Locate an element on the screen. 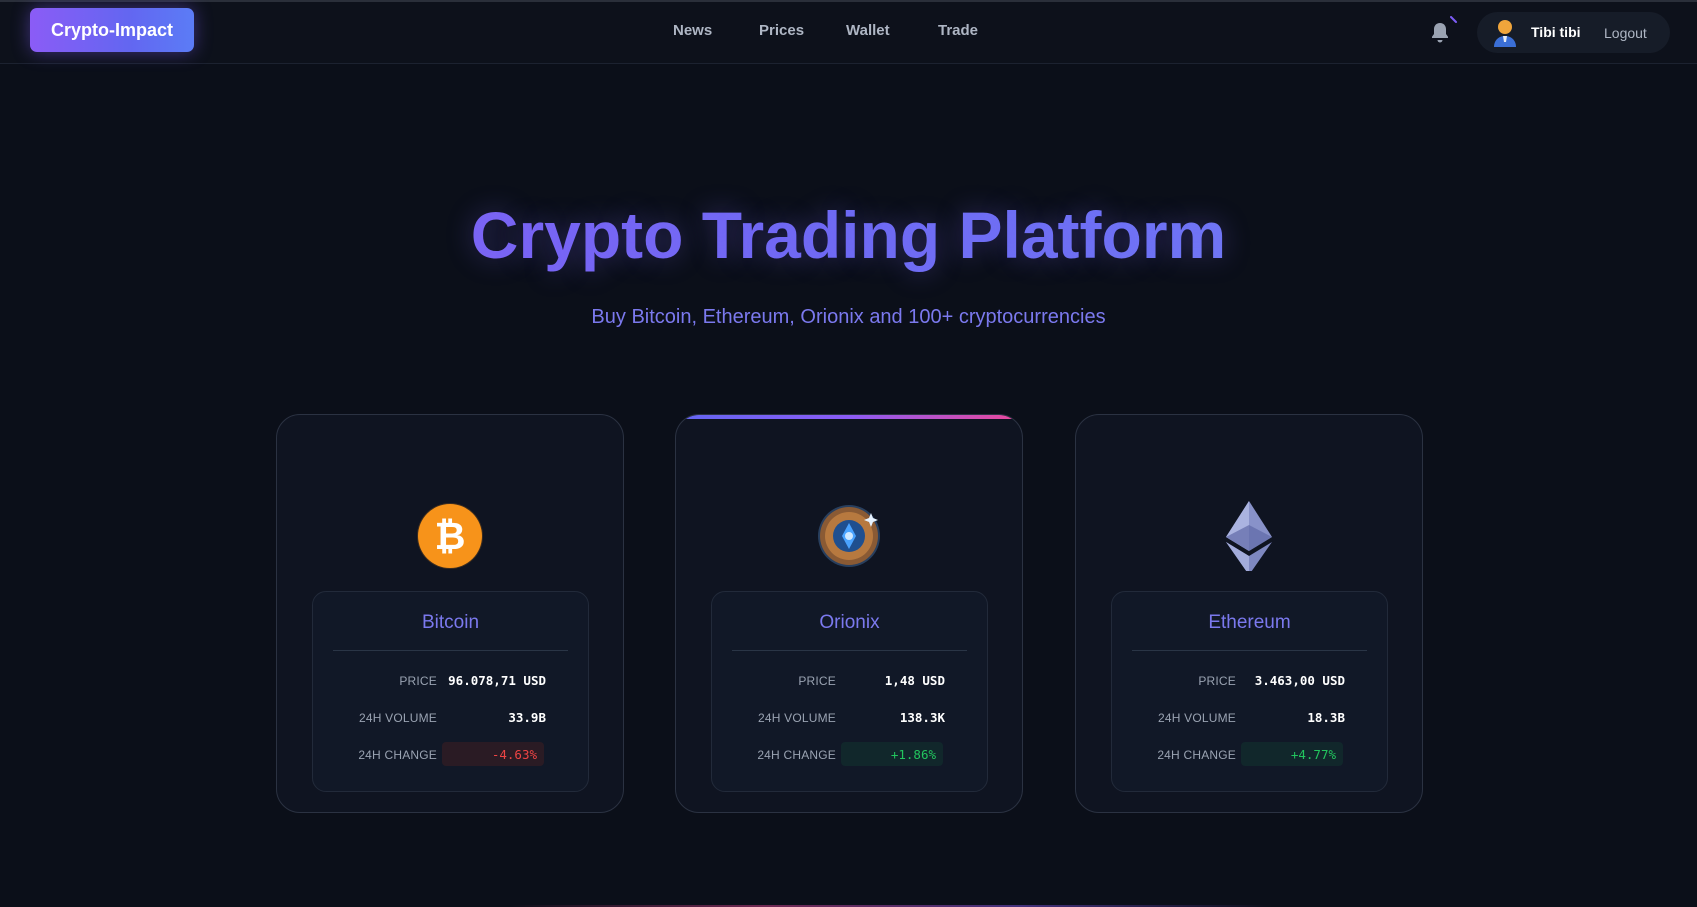 The image size is (1697, 907). user-menu: Tibi tibi Logout is located at coordinates (1573, 32).